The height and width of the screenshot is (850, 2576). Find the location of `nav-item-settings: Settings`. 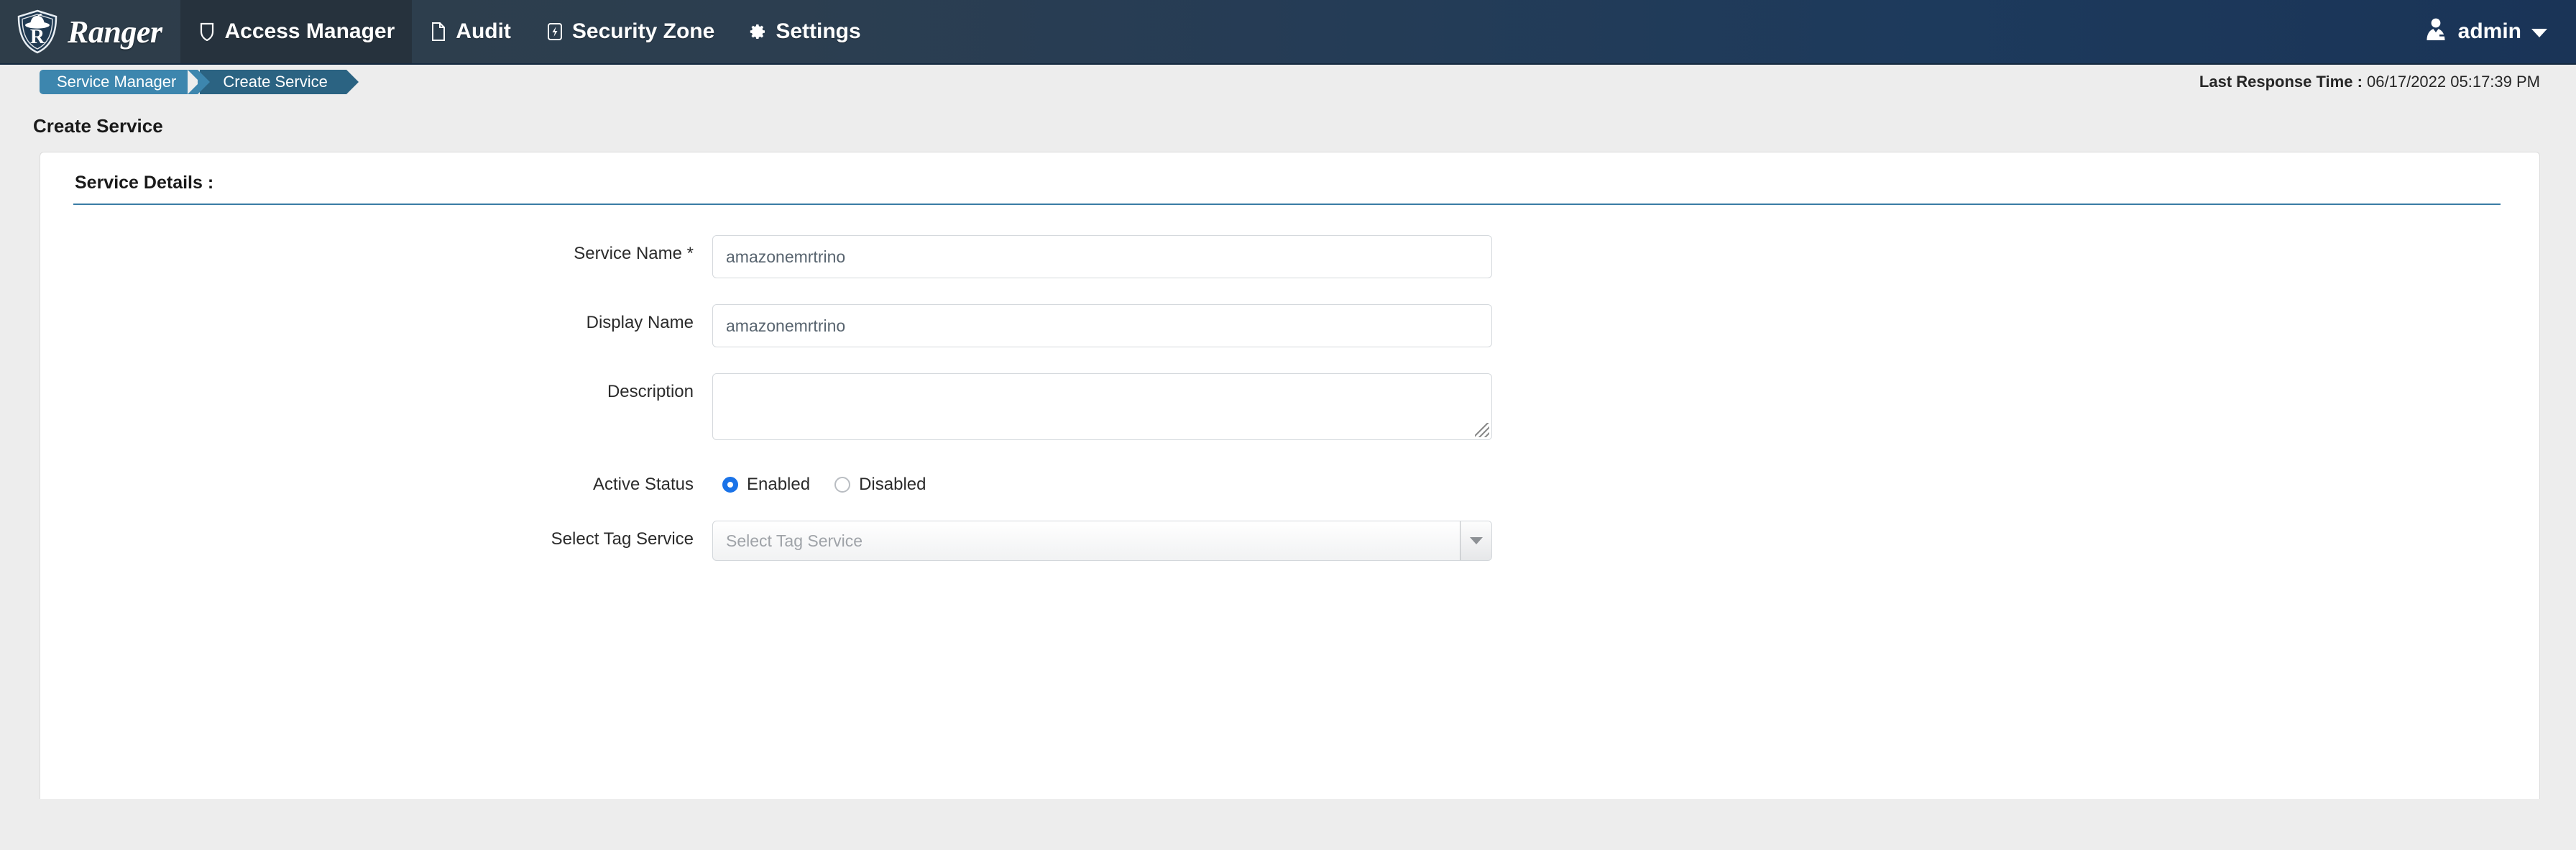

nav-item-settings: Settings is located at coordinates (805, 31).